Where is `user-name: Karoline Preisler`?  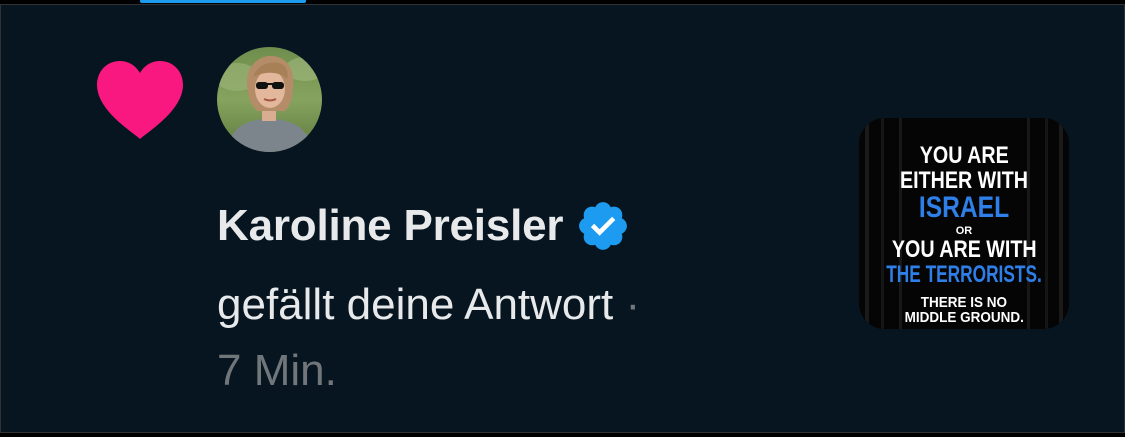
user-name: Karoline Preisler is located at coordinates (424, 226).